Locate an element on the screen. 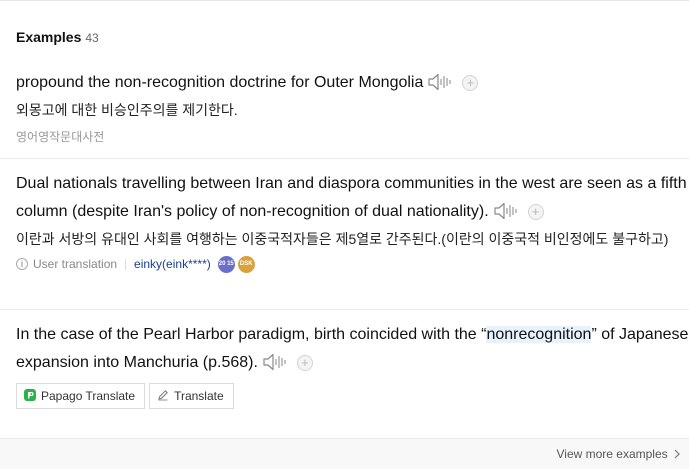 This screenshot has height=469, width=689. level-badge-icon: DSK is located at coordinates (246, 264).